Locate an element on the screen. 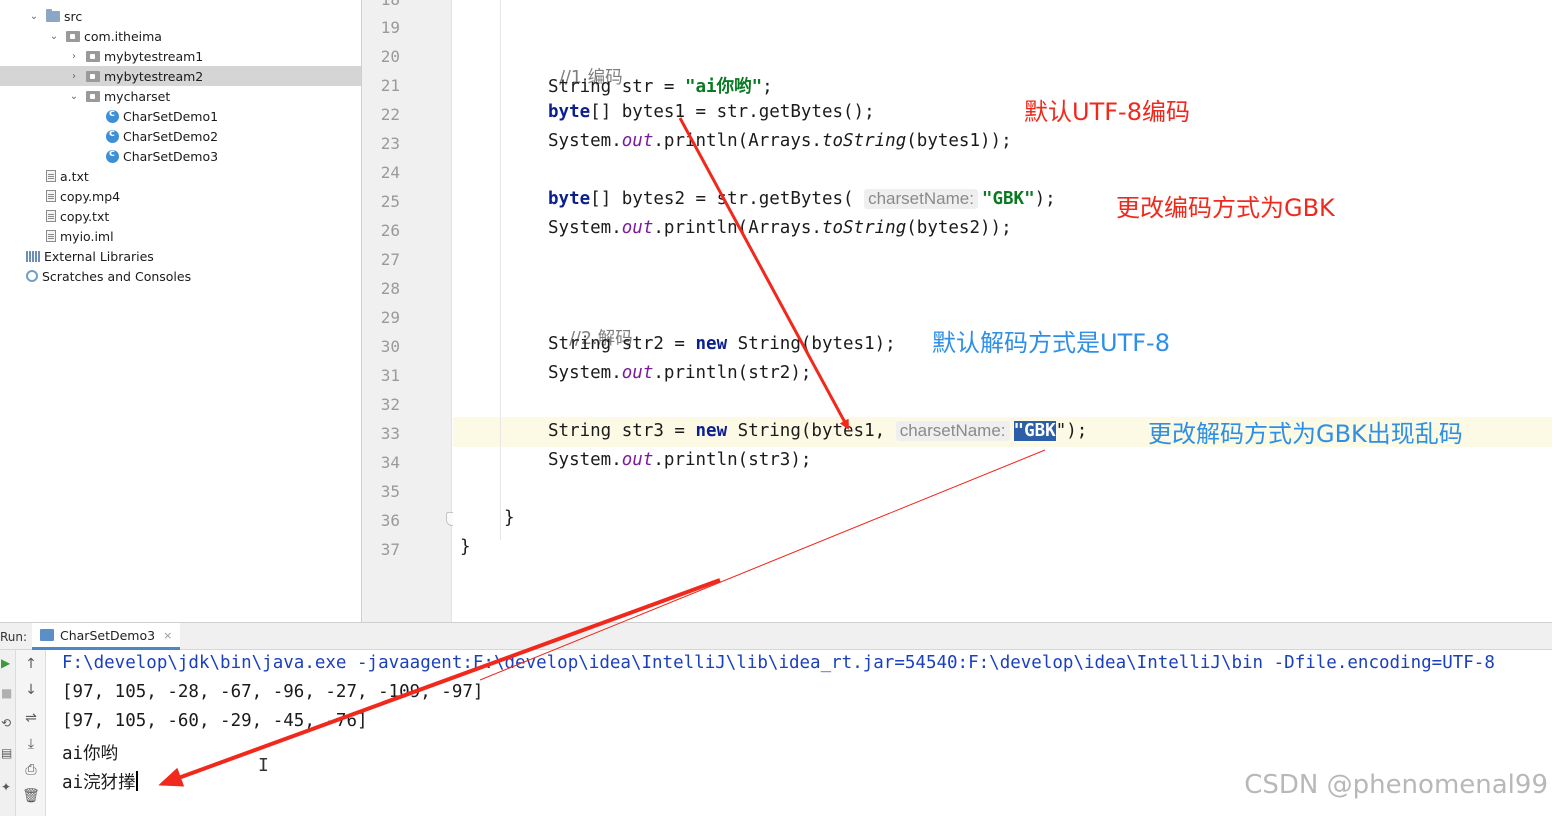  code-line-30: String str2 = new String(bytes1); is located at coordinates (722, 344).